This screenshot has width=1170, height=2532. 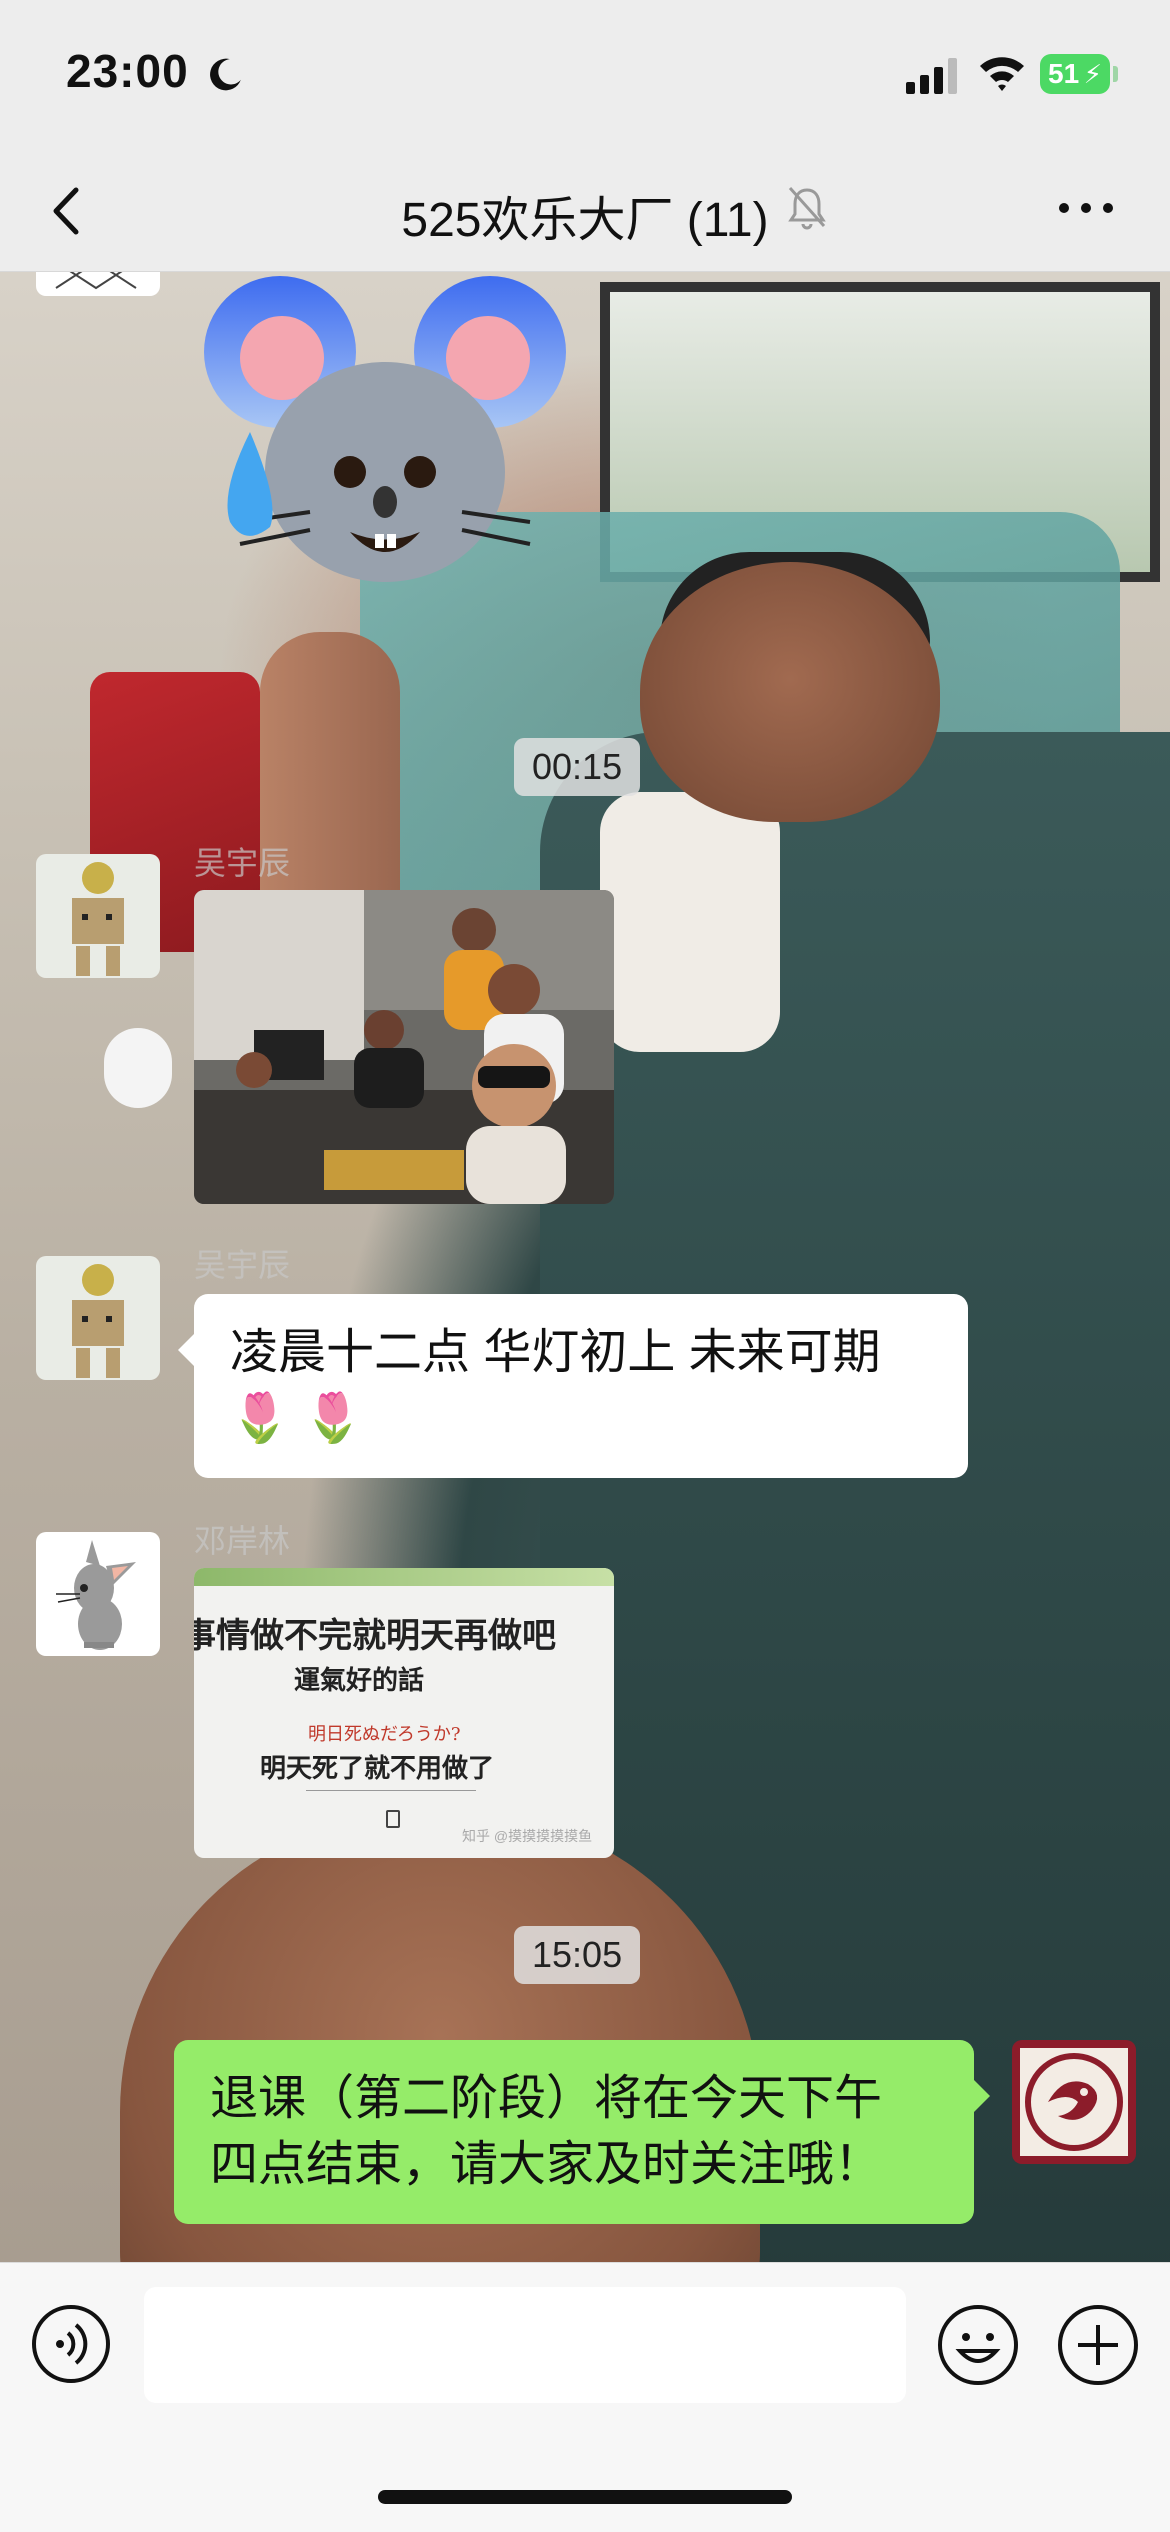 I want to click on timestamp-divider: 15:05, so click(x=577, y=1955).